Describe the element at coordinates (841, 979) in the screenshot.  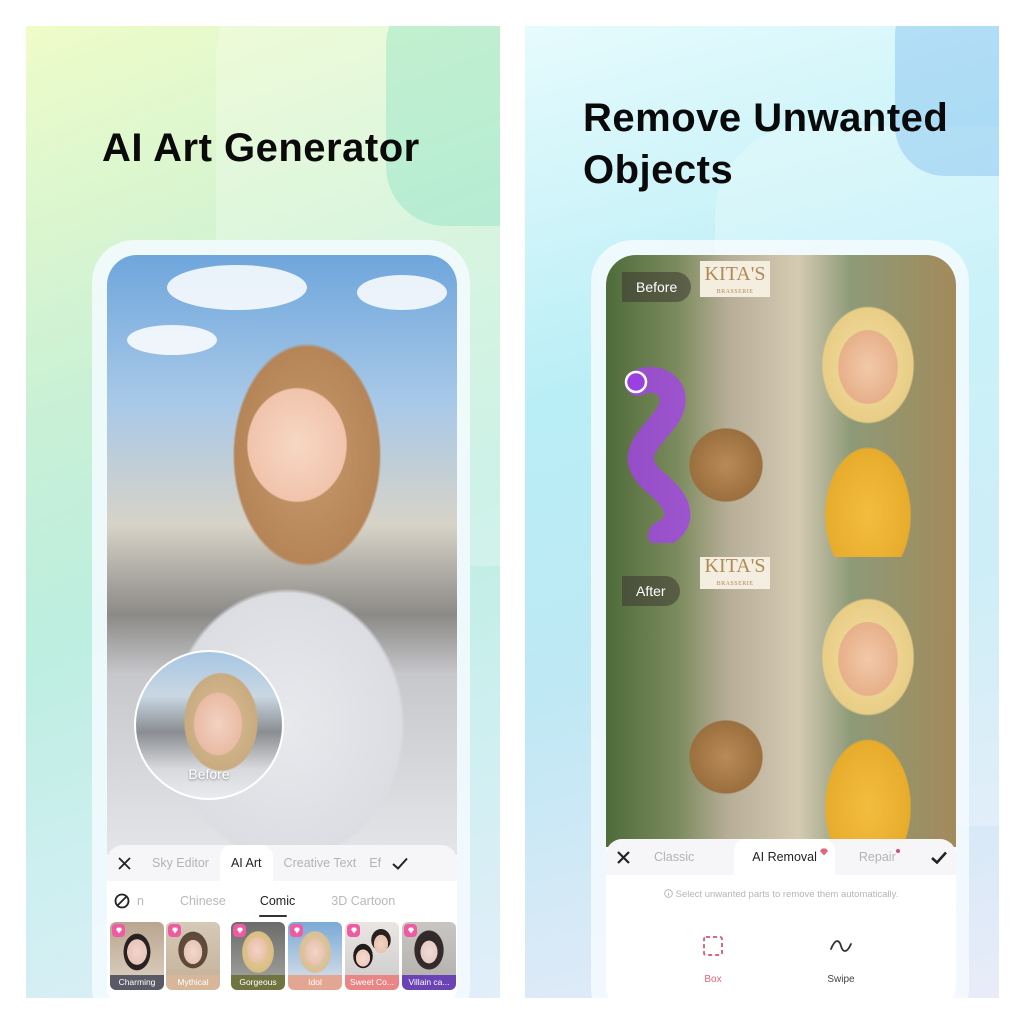
I see `tool-label: Swipe` at that location.